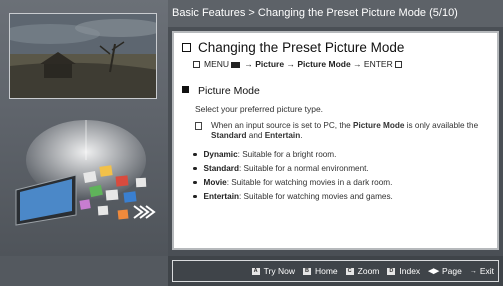  What do you see at coordinates (433, 271) in the screenshot?
I see `left-right-arrows-icon: ◀▶` at bounding box center [433, 271].